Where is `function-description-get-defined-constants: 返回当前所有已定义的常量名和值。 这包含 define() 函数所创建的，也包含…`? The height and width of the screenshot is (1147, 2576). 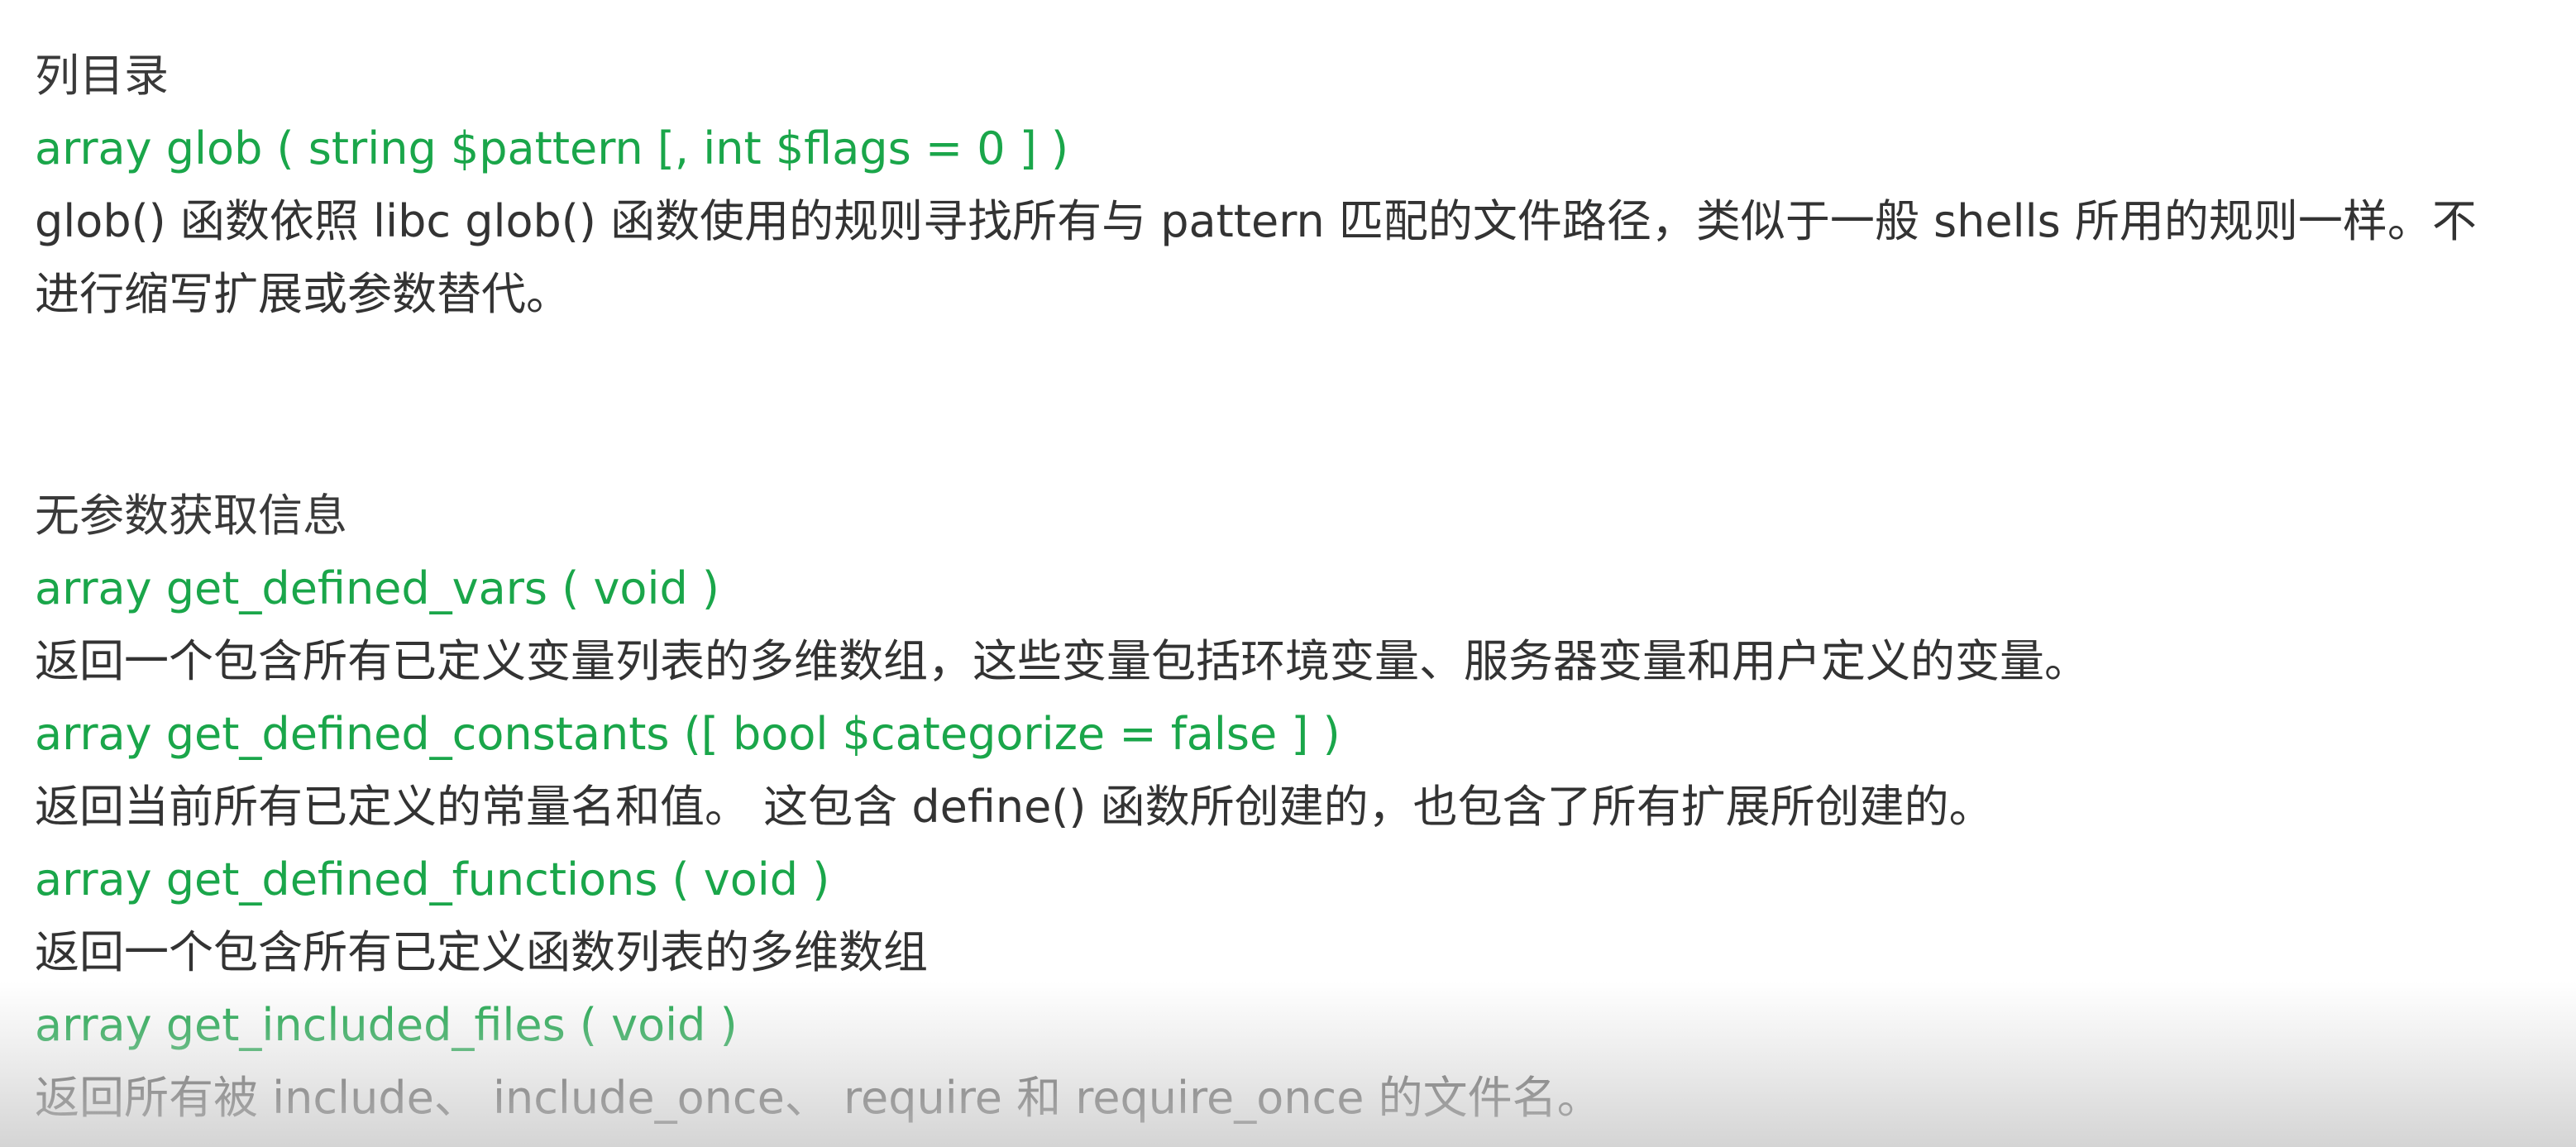 function-description-get-defined-constants: 返回当前所有已定义的常量名和值。 这包含 define() 函数所创建的，也包含… is located at coordinates (1014, 807).